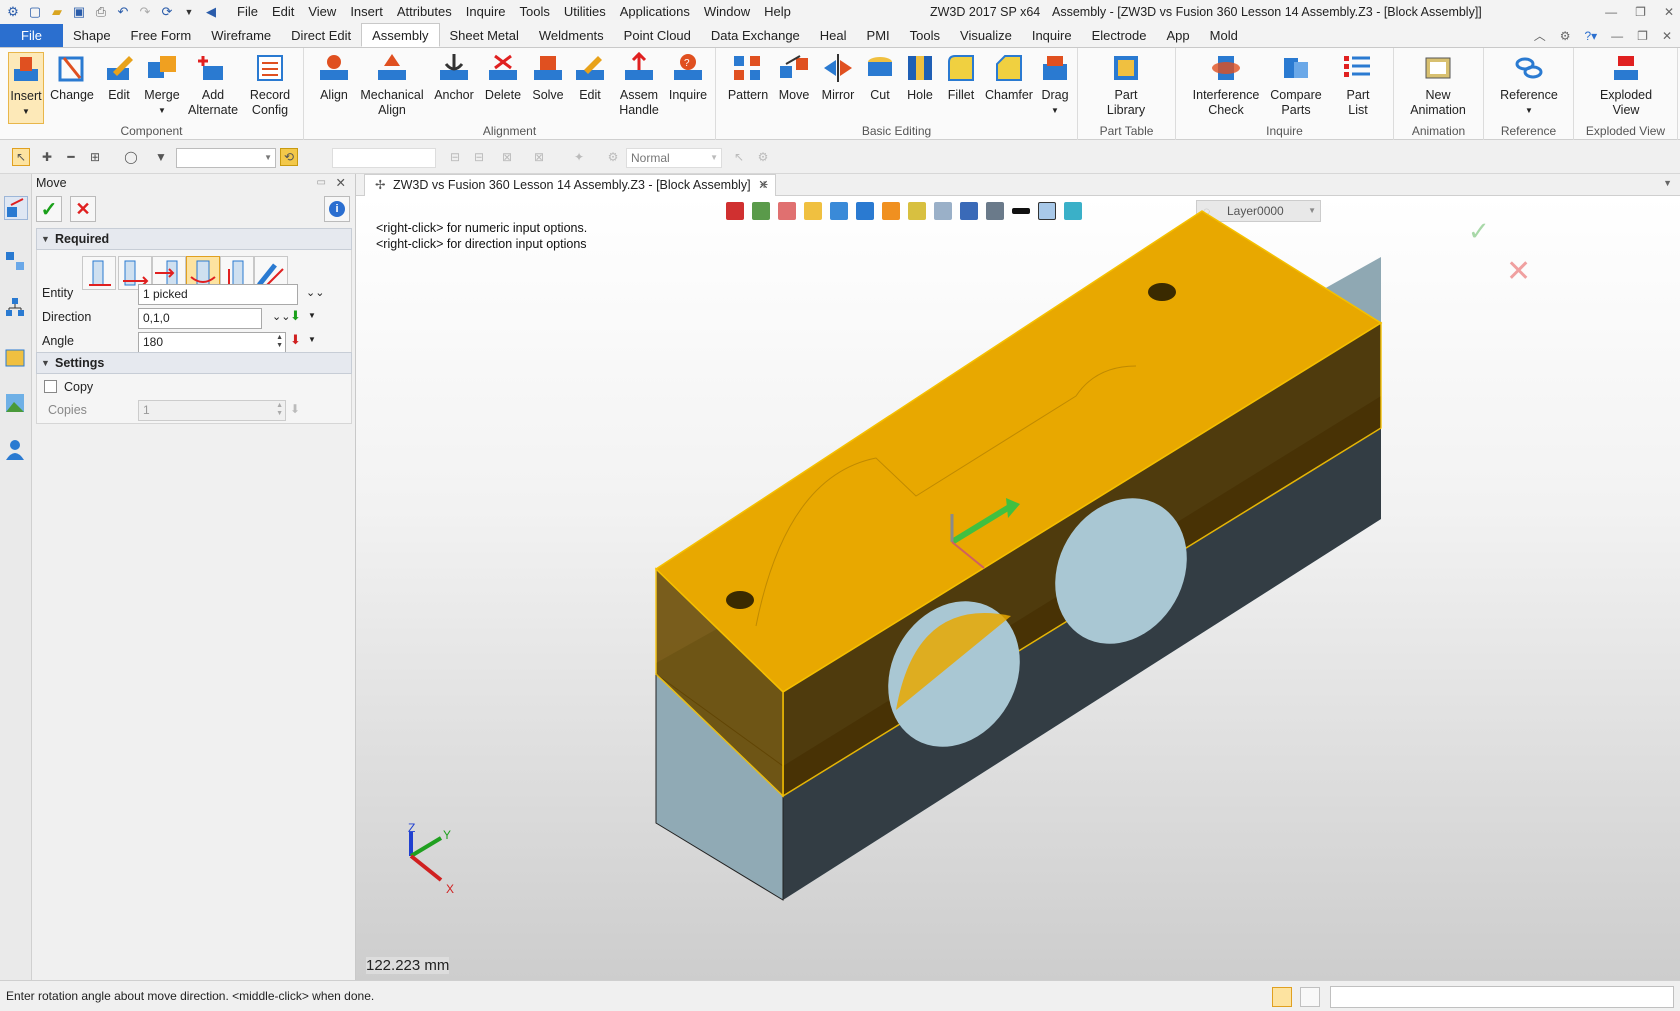 The width and height of the screenshot is (1680, 1011). What do you see at coordinates (688, 77) in the screenshot?
I see `inquire-alignment-button: ? Inquire` at bounding box center [688, 77].